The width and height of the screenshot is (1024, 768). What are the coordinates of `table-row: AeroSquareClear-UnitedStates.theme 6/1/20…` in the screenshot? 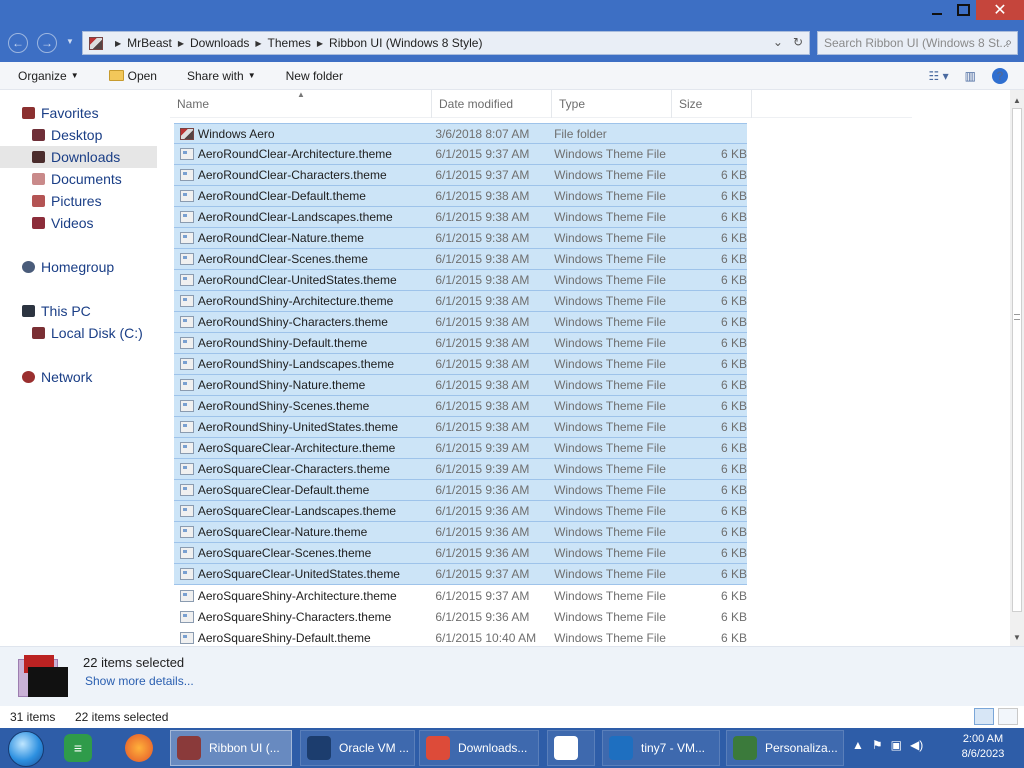 It's located at (460, 574).